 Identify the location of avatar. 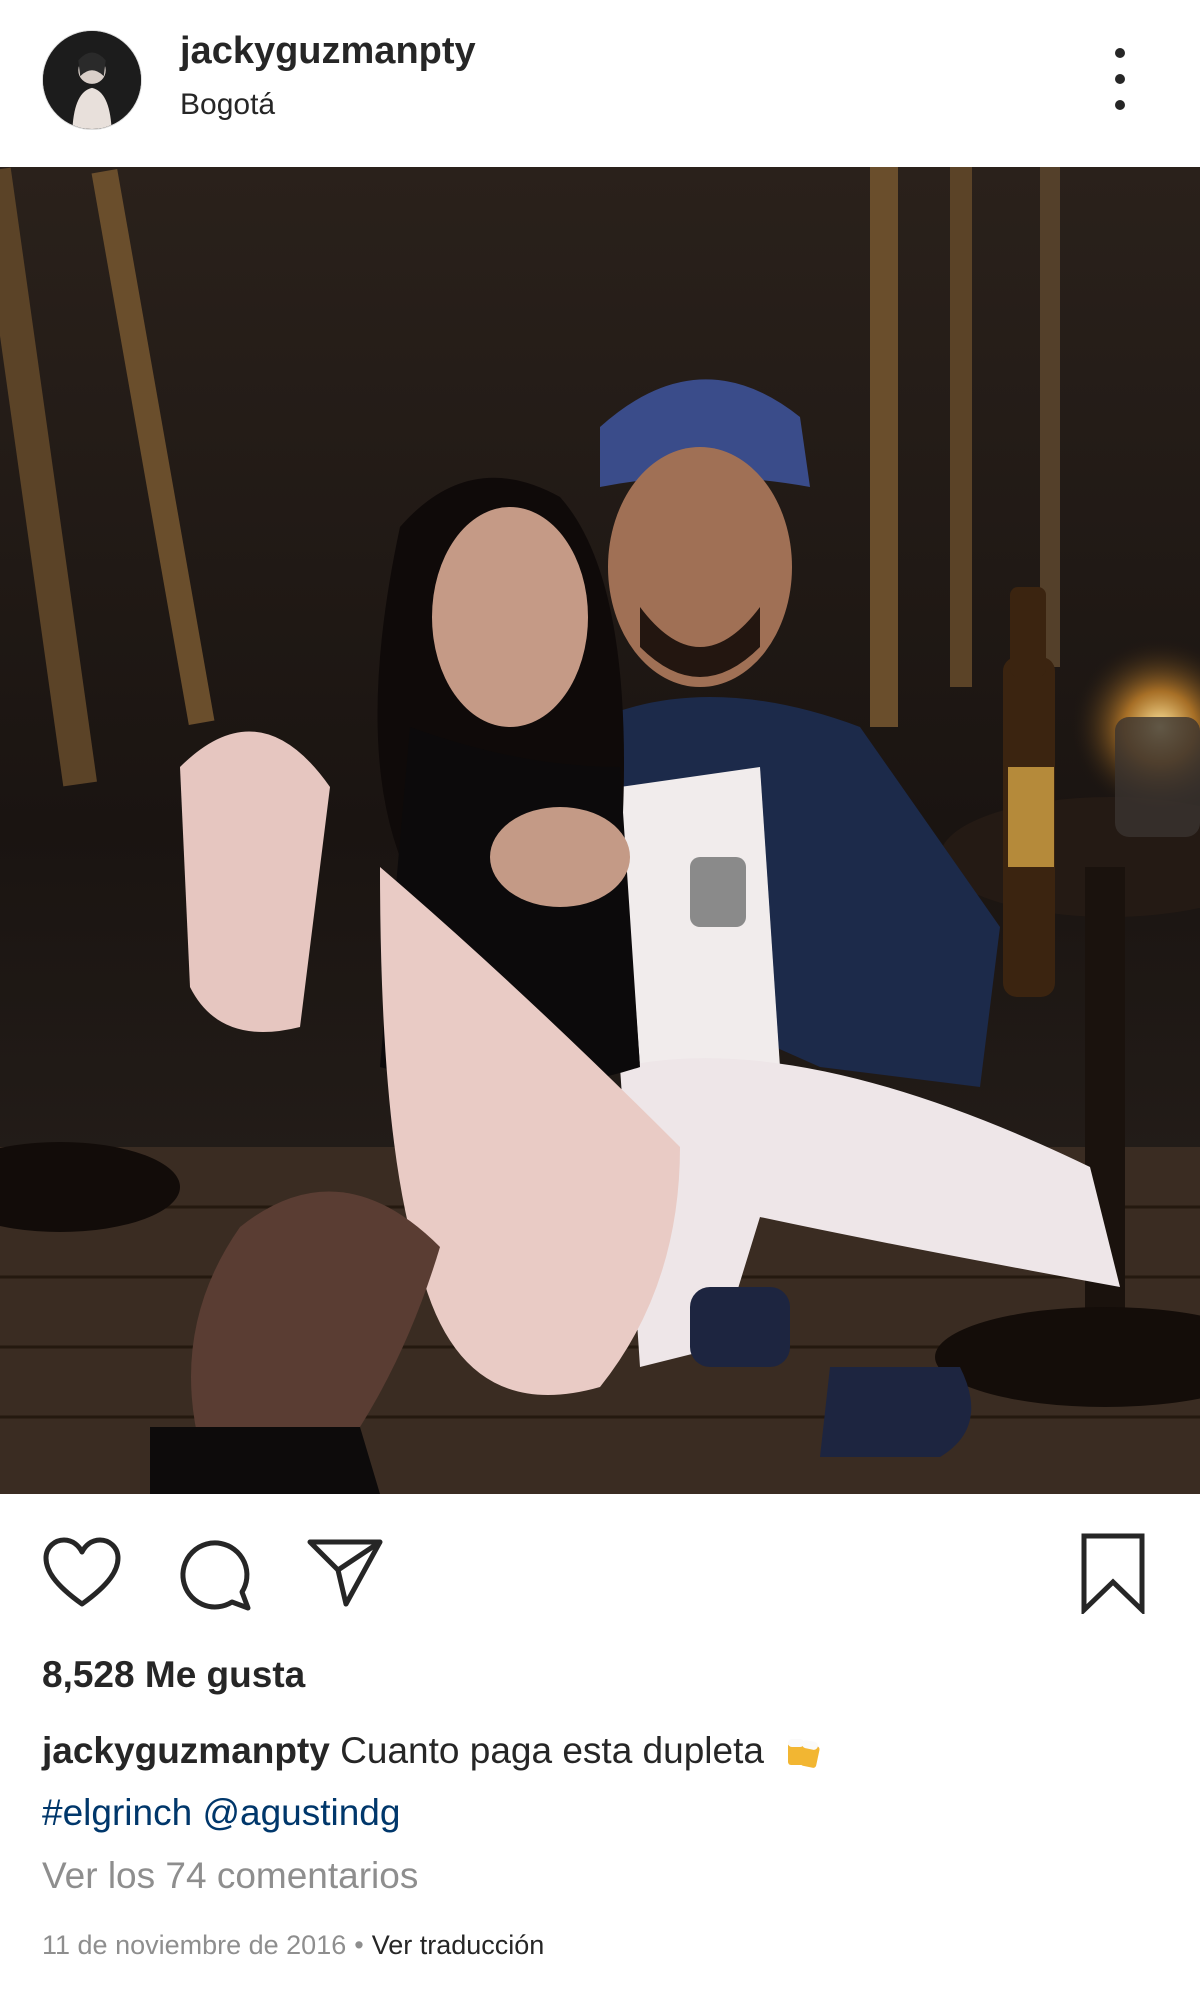
(92, 80).